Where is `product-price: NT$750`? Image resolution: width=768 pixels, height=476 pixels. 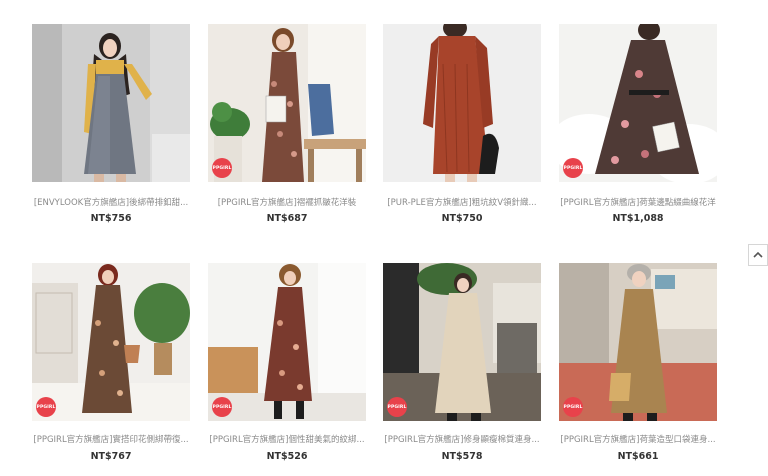
product-price: NT$750 is located at coordinates (462, 218).